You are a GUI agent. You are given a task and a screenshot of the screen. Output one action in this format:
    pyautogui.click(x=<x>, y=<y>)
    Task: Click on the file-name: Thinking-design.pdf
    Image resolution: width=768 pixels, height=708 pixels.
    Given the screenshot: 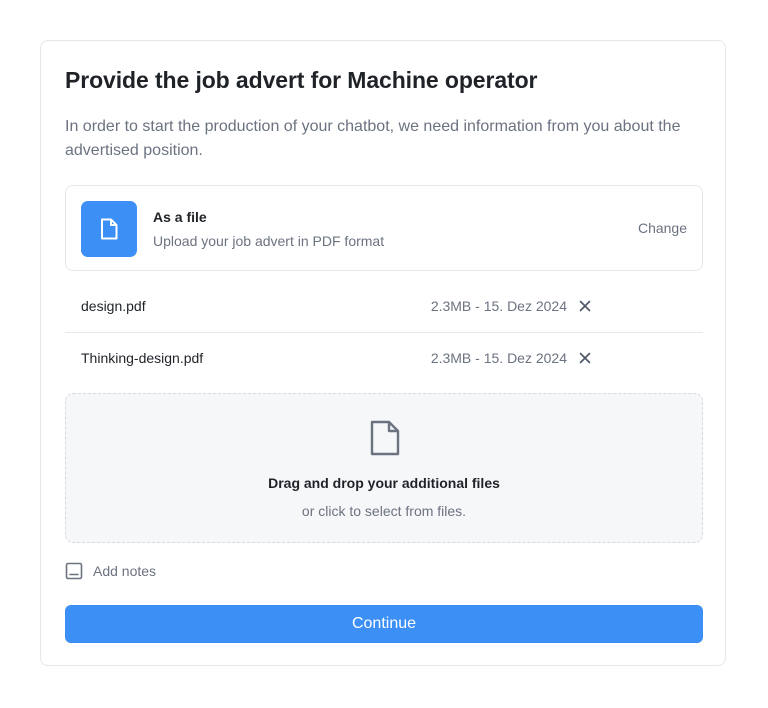 What is the action you would take?
    pyautogui.click(x=142, y=358)
    